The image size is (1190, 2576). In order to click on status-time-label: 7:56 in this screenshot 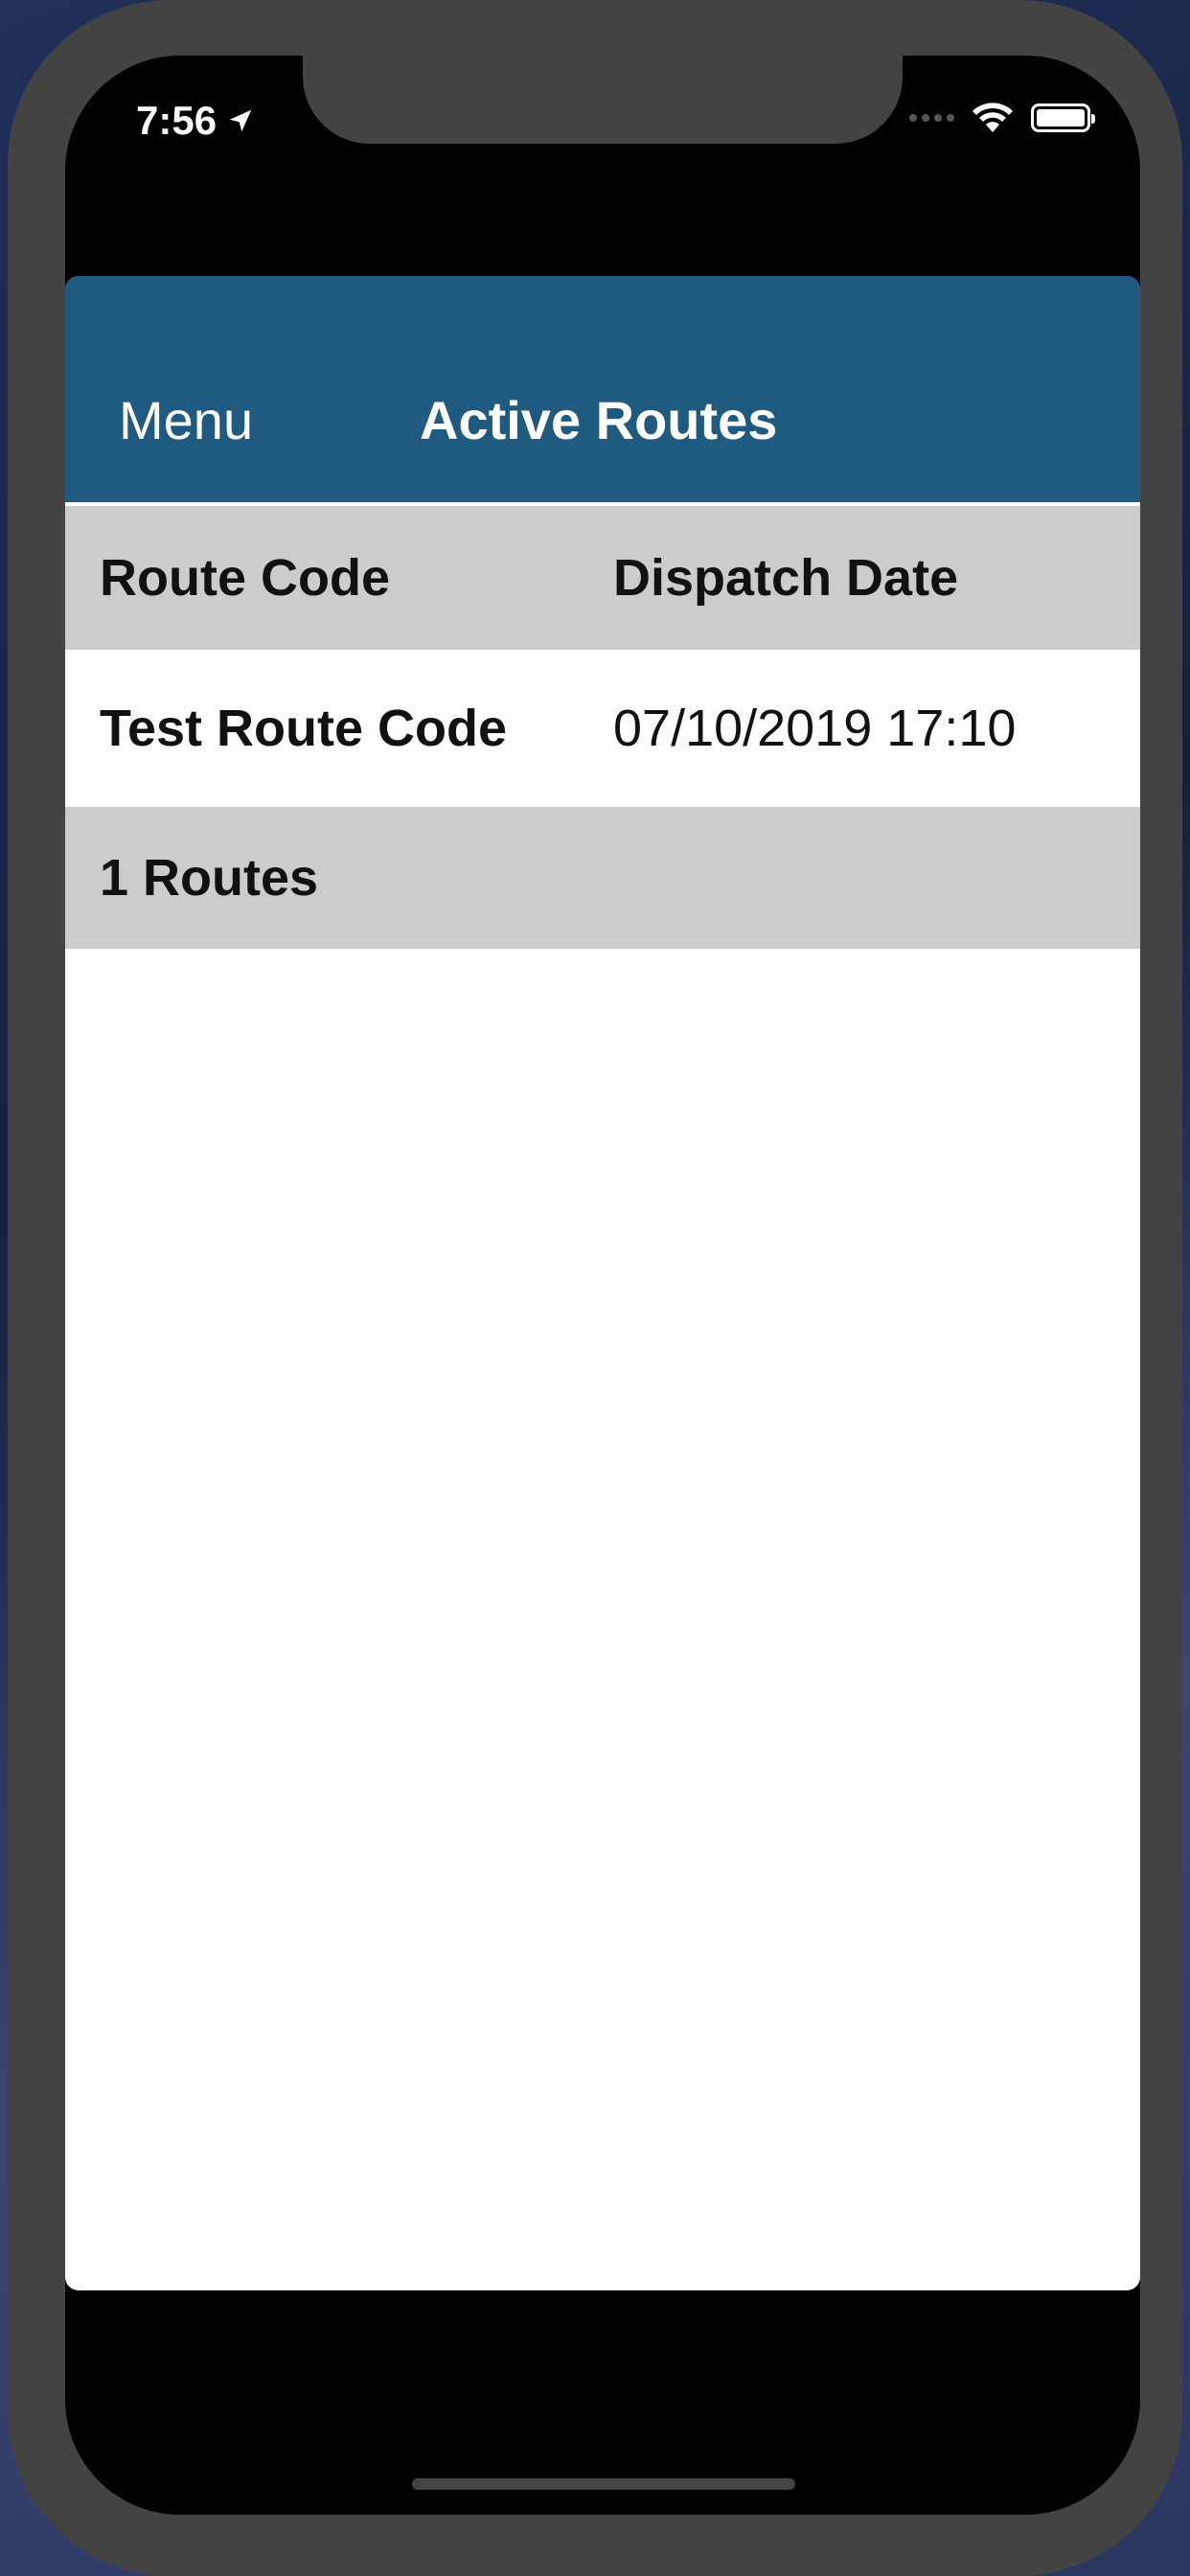, I will do `click(177, 120)`.